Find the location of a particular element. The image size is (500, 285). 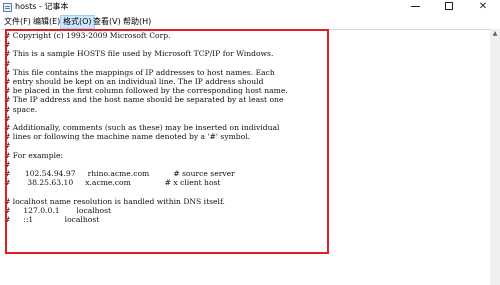

window-title: hosts - 记事本 is located at coordinates (42, 6).